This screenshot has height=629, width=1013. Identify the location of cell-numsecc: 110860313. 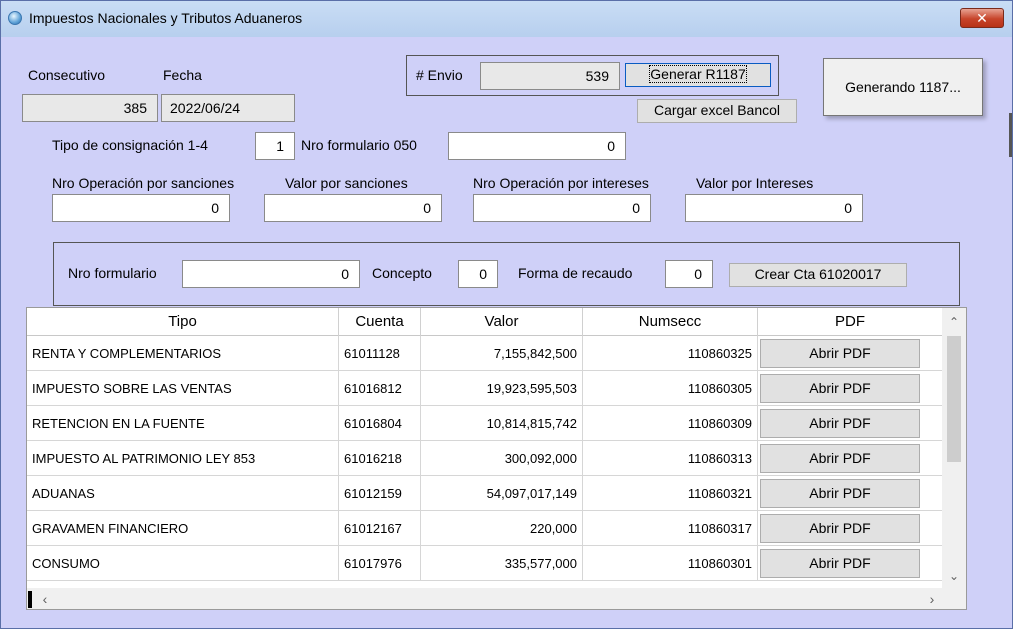
(670, 458).